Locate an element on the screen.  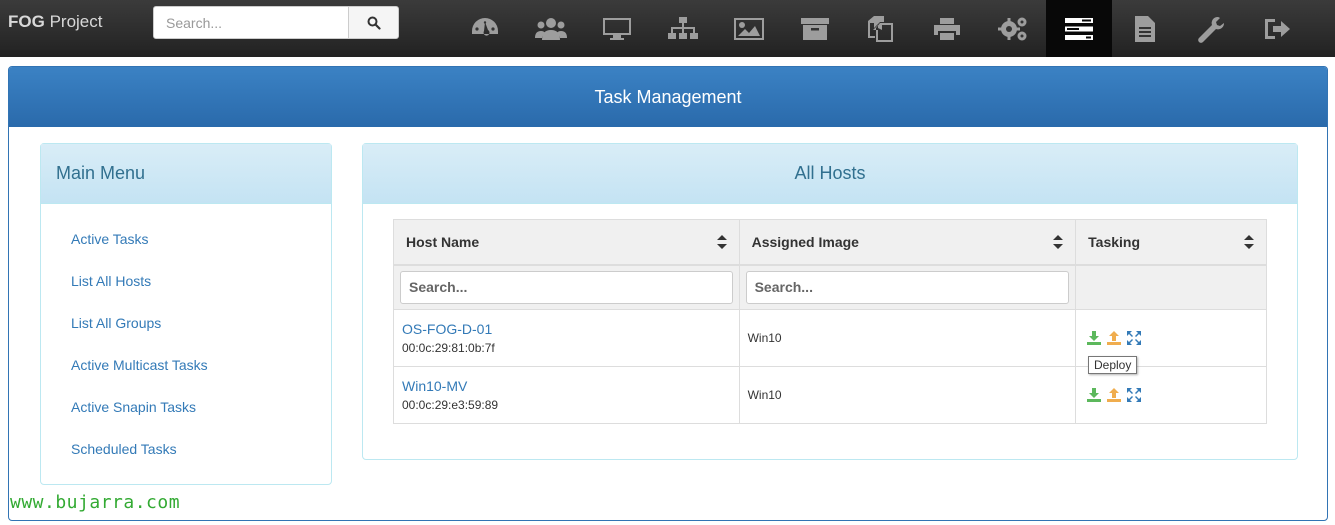
table-row: Win10-MV 00:0c:29:e3:59:89 Win10 is located at coordinates (830, 395).